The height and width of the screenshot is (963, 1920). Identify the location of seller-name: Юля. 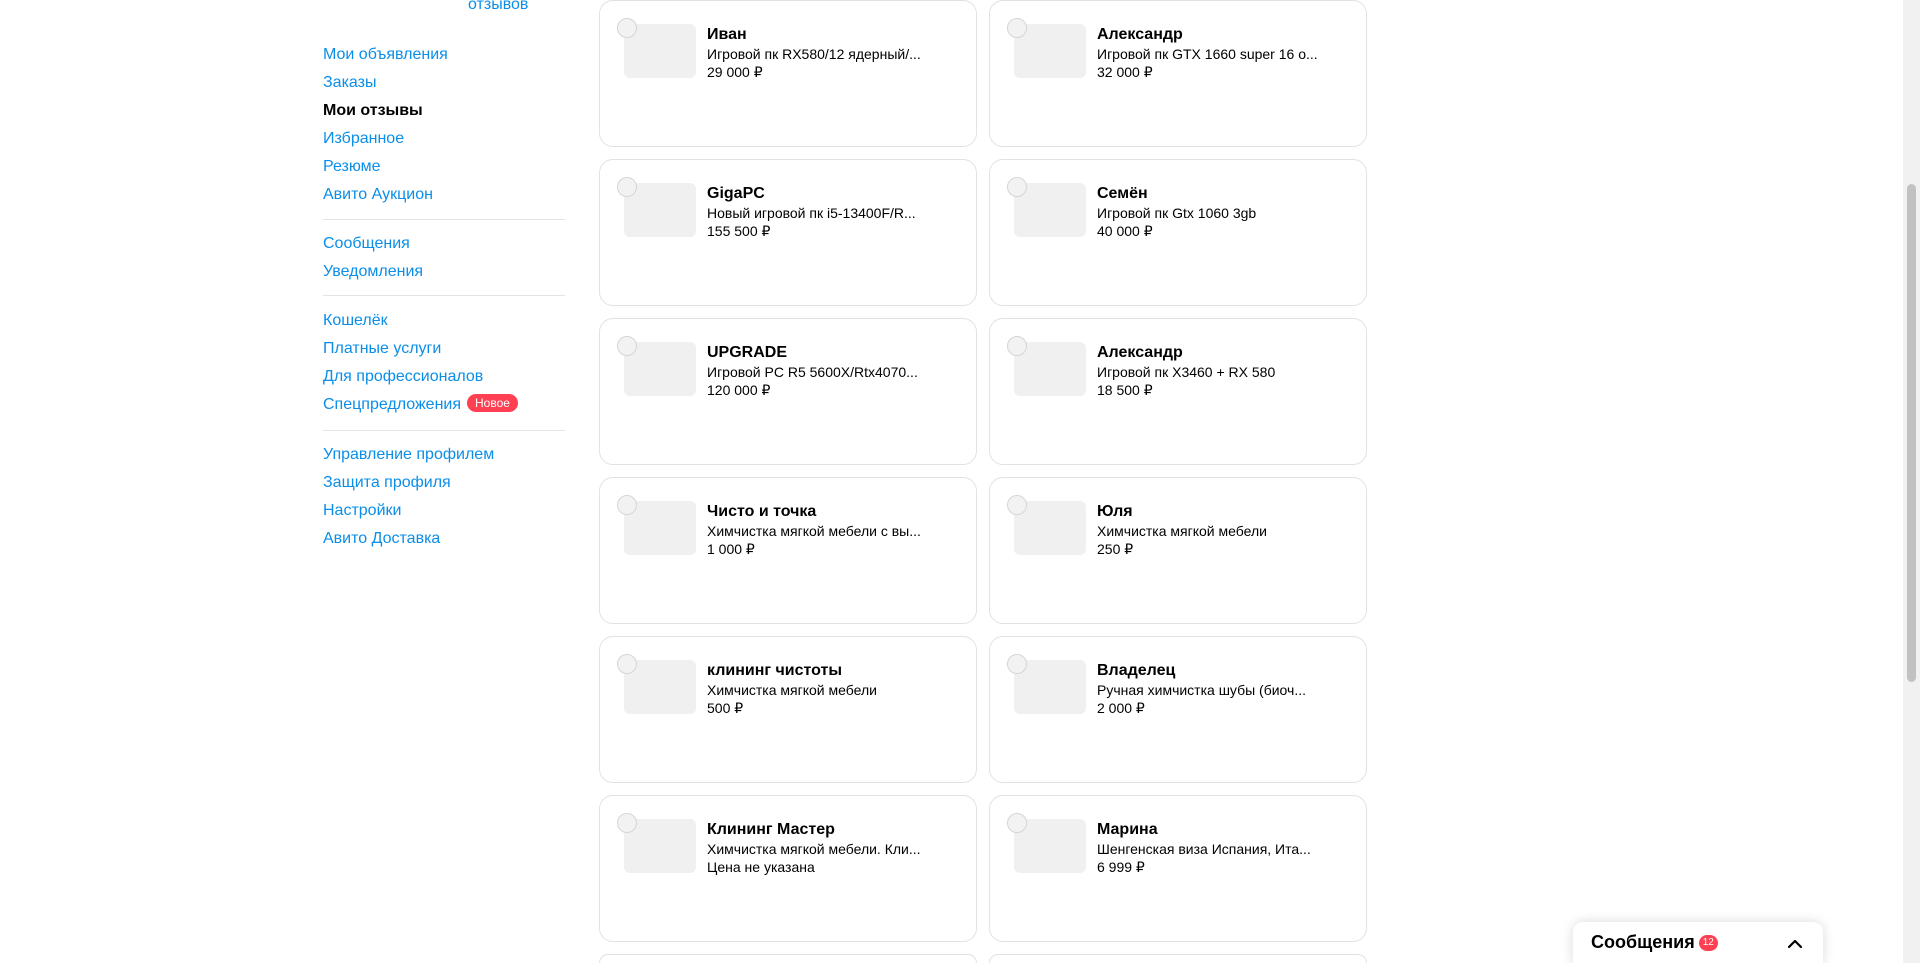
(1115, 511).